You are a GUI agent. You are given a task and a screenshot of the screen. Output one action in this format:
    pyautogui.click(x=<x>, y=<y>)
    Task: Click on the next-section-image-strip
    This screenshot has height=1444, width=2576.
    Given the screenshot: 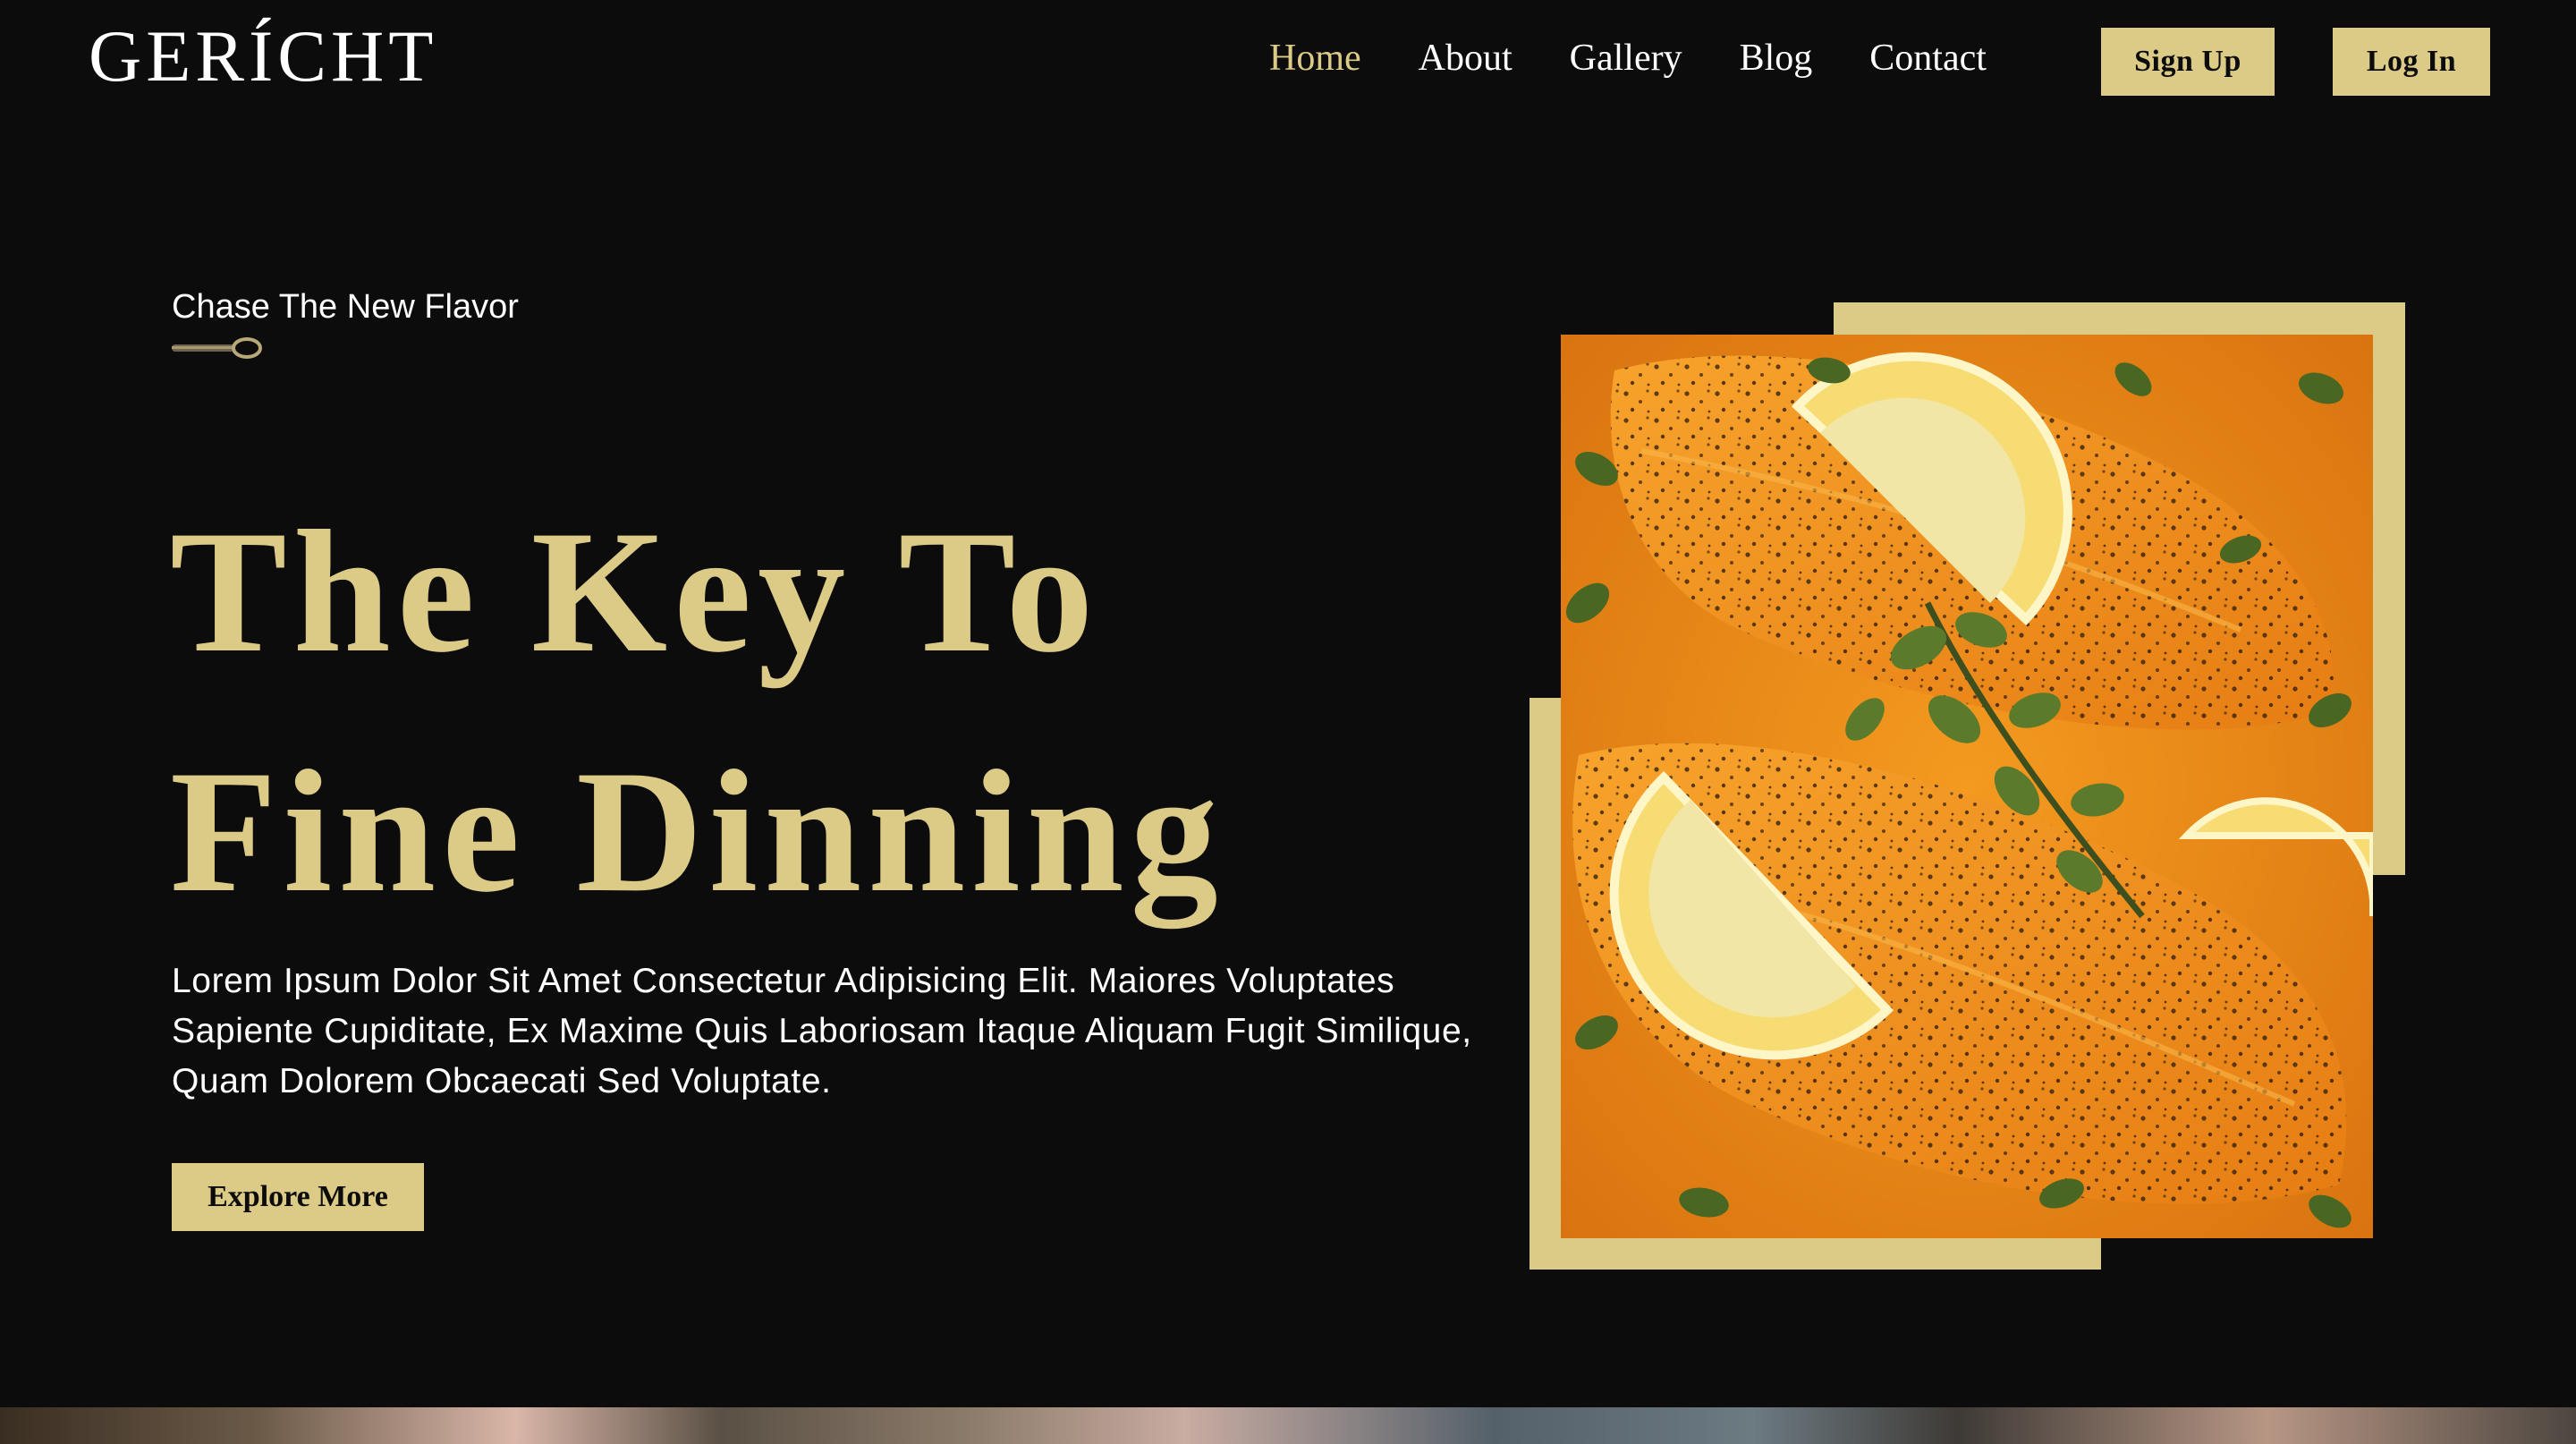 What is the action you would take?
    pyautogui.click(x=1288, y=1426)
    